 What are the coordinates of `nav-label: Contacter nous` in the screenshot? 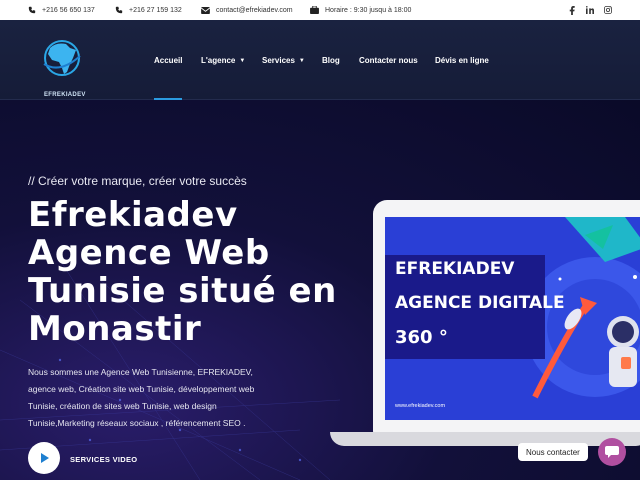 It's located at (388, 60).